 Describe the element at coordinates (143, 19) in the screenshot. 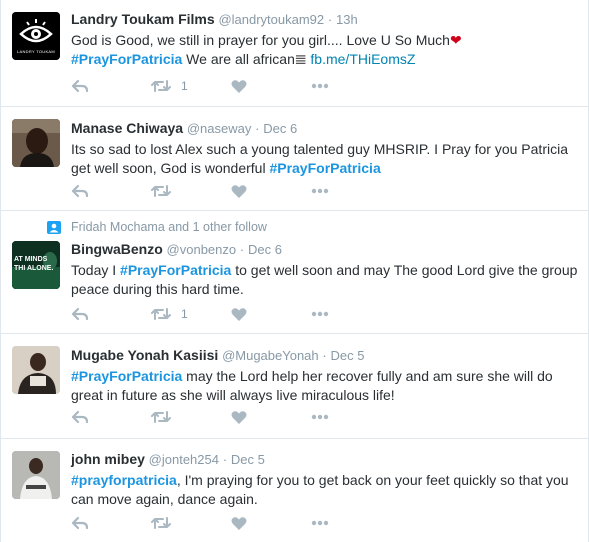

I see `display-name: Landry Toukam Films` at that location.